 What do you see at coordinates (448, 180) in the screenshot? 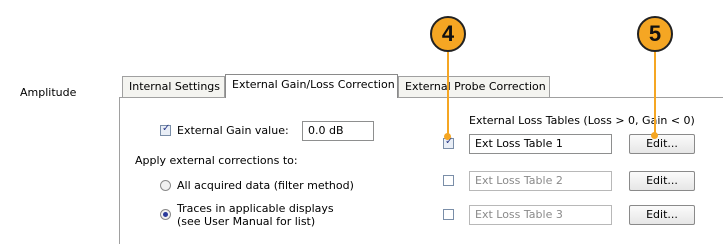
I see `loss-table-2-checkbox` at bounding box center [448, 180].